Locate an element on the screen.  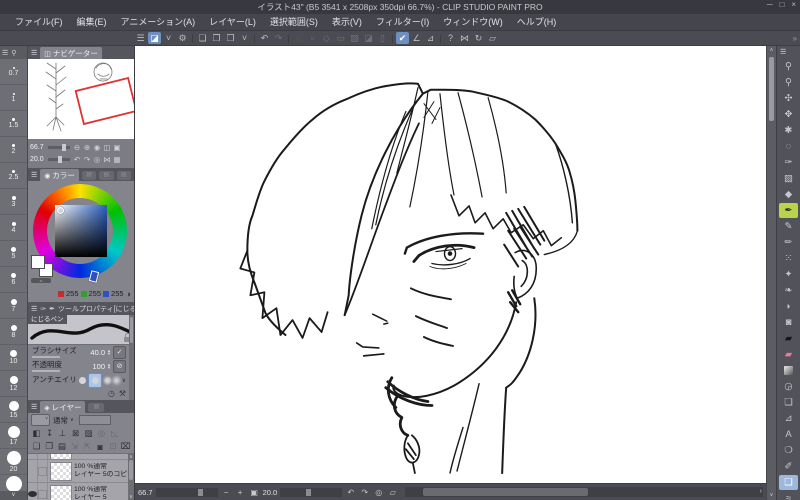
marquee-tool-icon: ▨ is located at coordinates (788, 178).